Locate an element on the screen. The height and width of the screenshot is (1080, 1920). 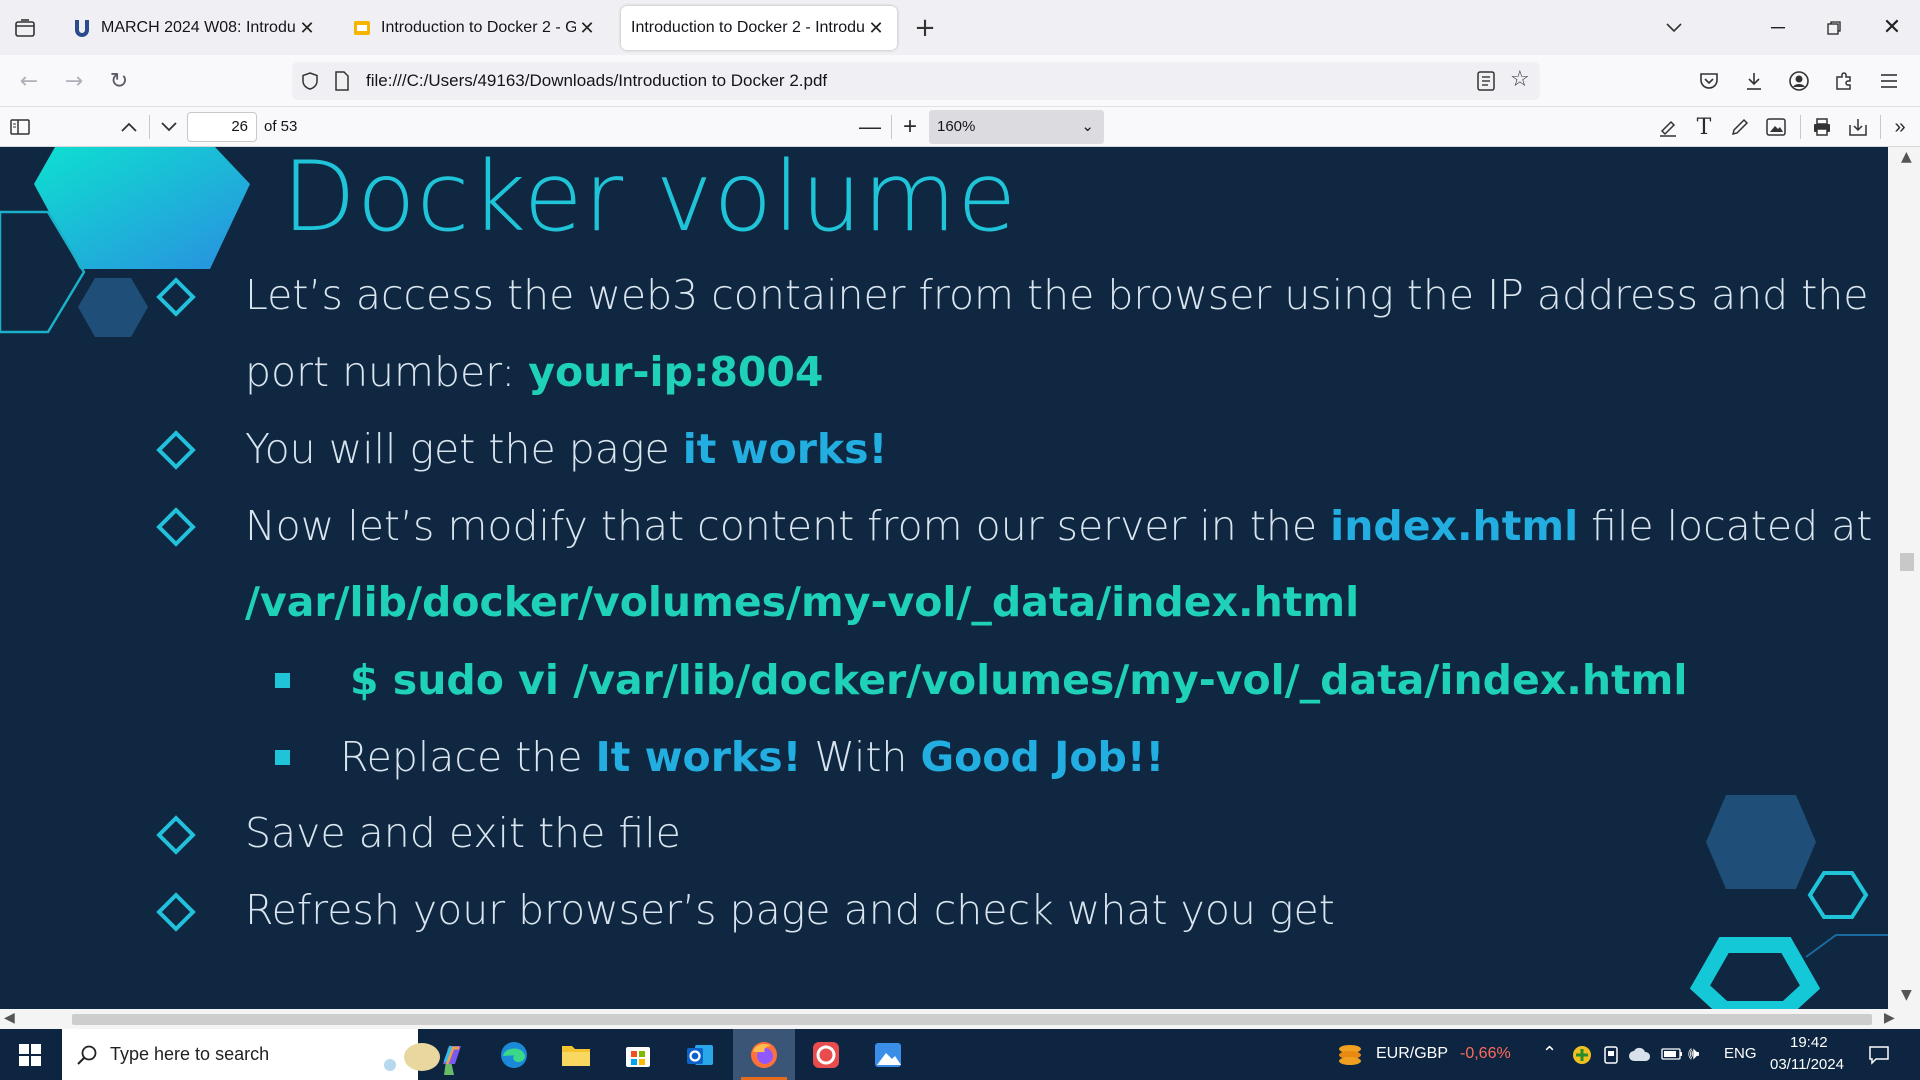
text-button: T is located at coordinates (1704, 127).